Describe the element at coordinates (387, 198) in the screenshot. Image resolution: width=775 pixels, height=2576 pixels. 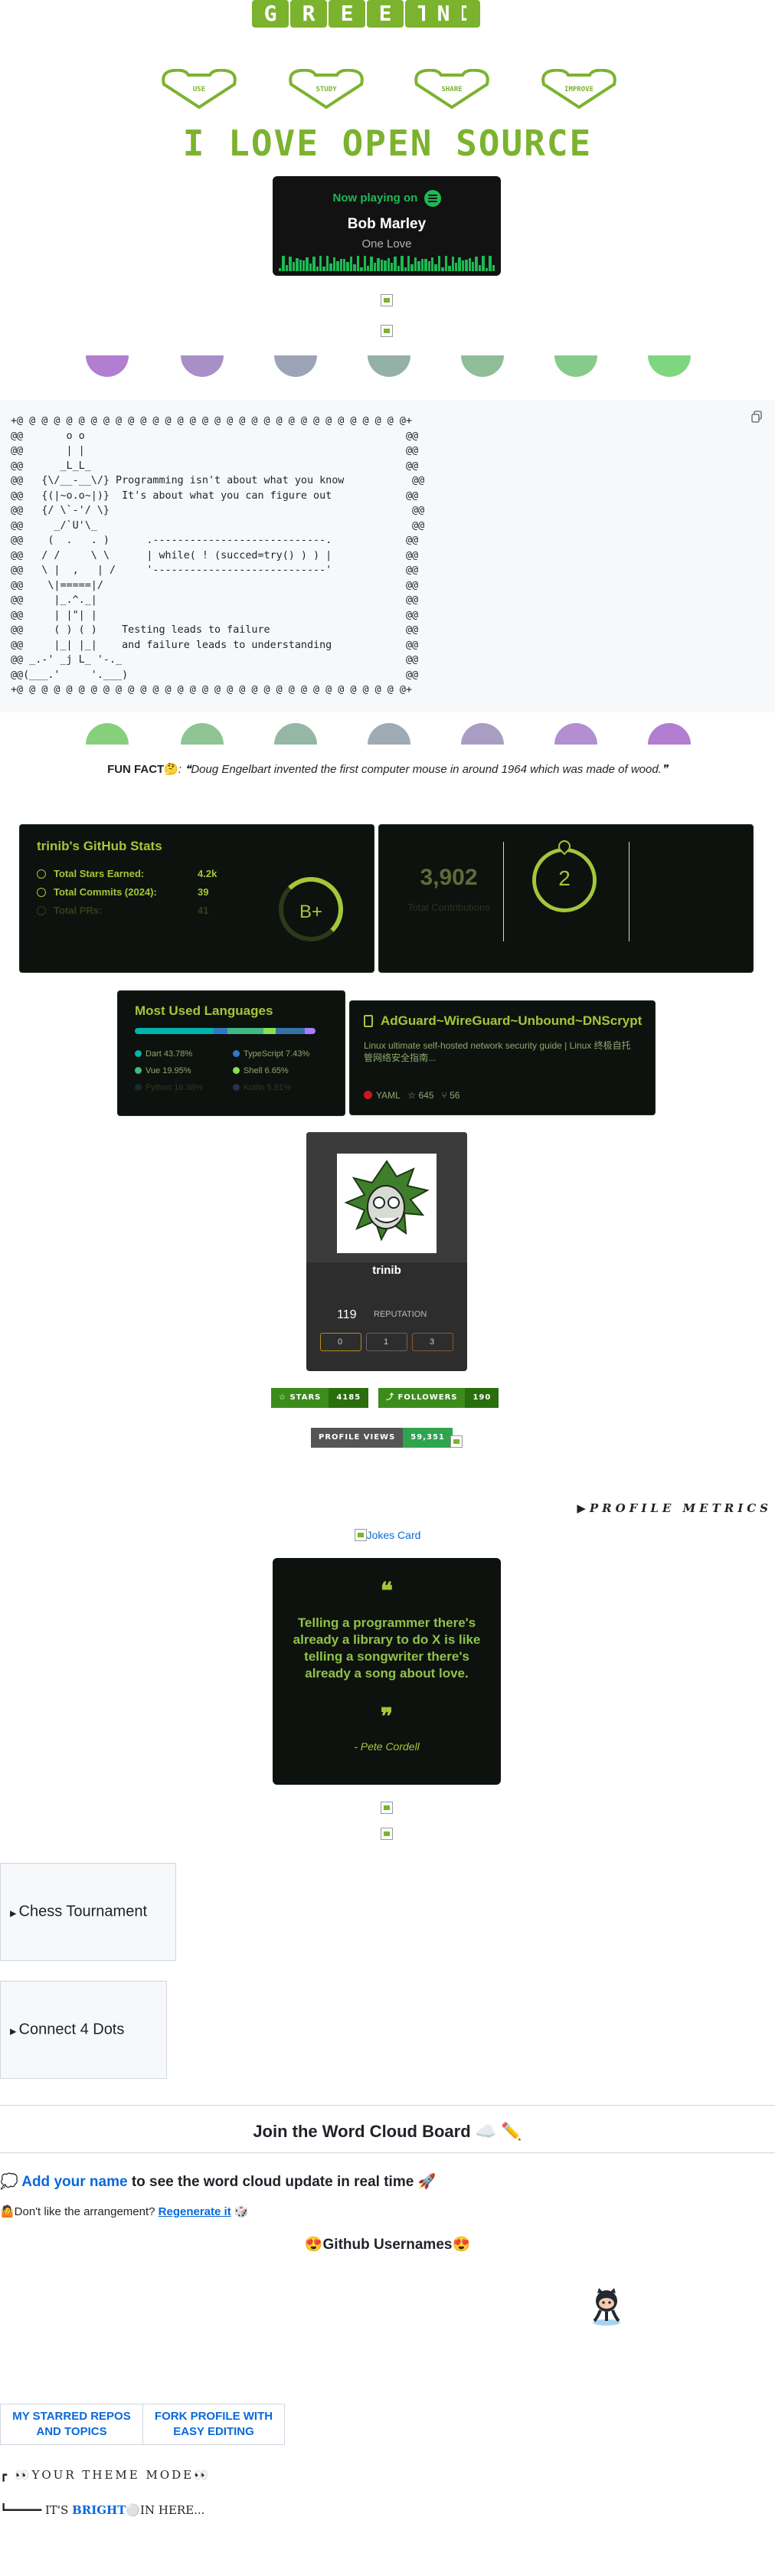
I see `now-playing-line: Now playing on` at that location.